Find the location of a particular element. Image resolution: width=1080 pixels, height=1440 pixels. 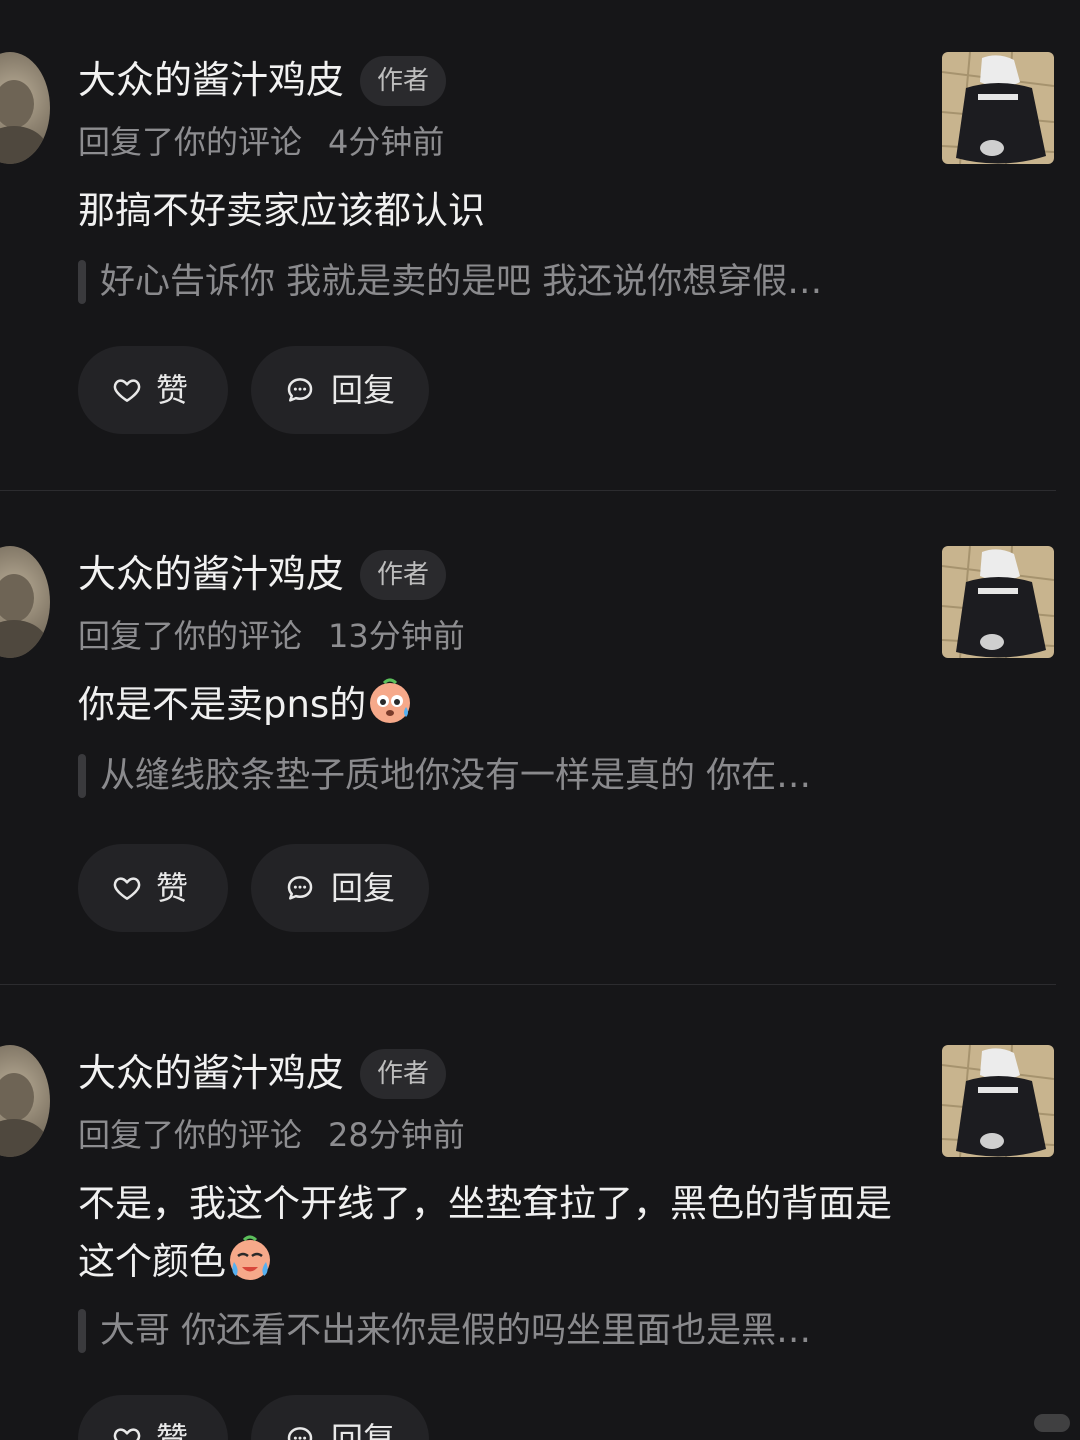

reply-text: 那搞不好卖家应该都认识 is located at coordinates (281, 210).